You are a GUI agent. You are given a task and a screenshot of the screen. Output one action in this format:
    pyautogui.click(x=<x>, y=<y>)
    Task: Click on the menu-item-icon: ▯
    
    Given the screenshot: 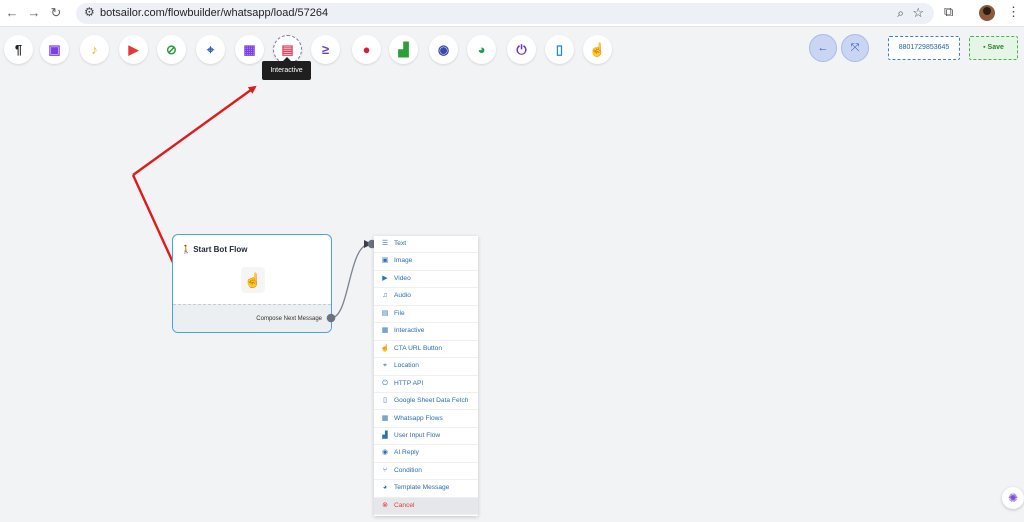 What is the action you would take?
    pyautogui.click(x=385, y=401)
    